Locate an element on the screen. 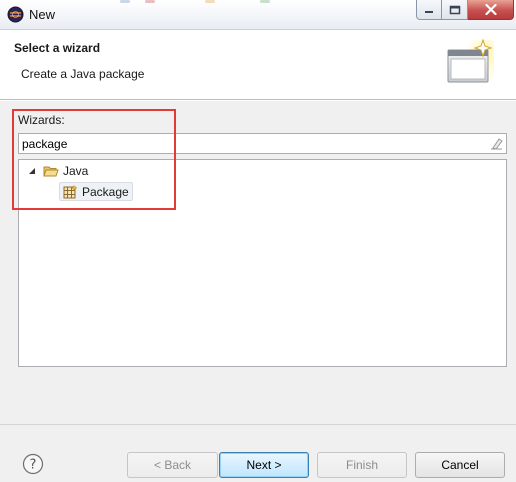  page-title: Select a wizard is located at coordinates (57, 48).